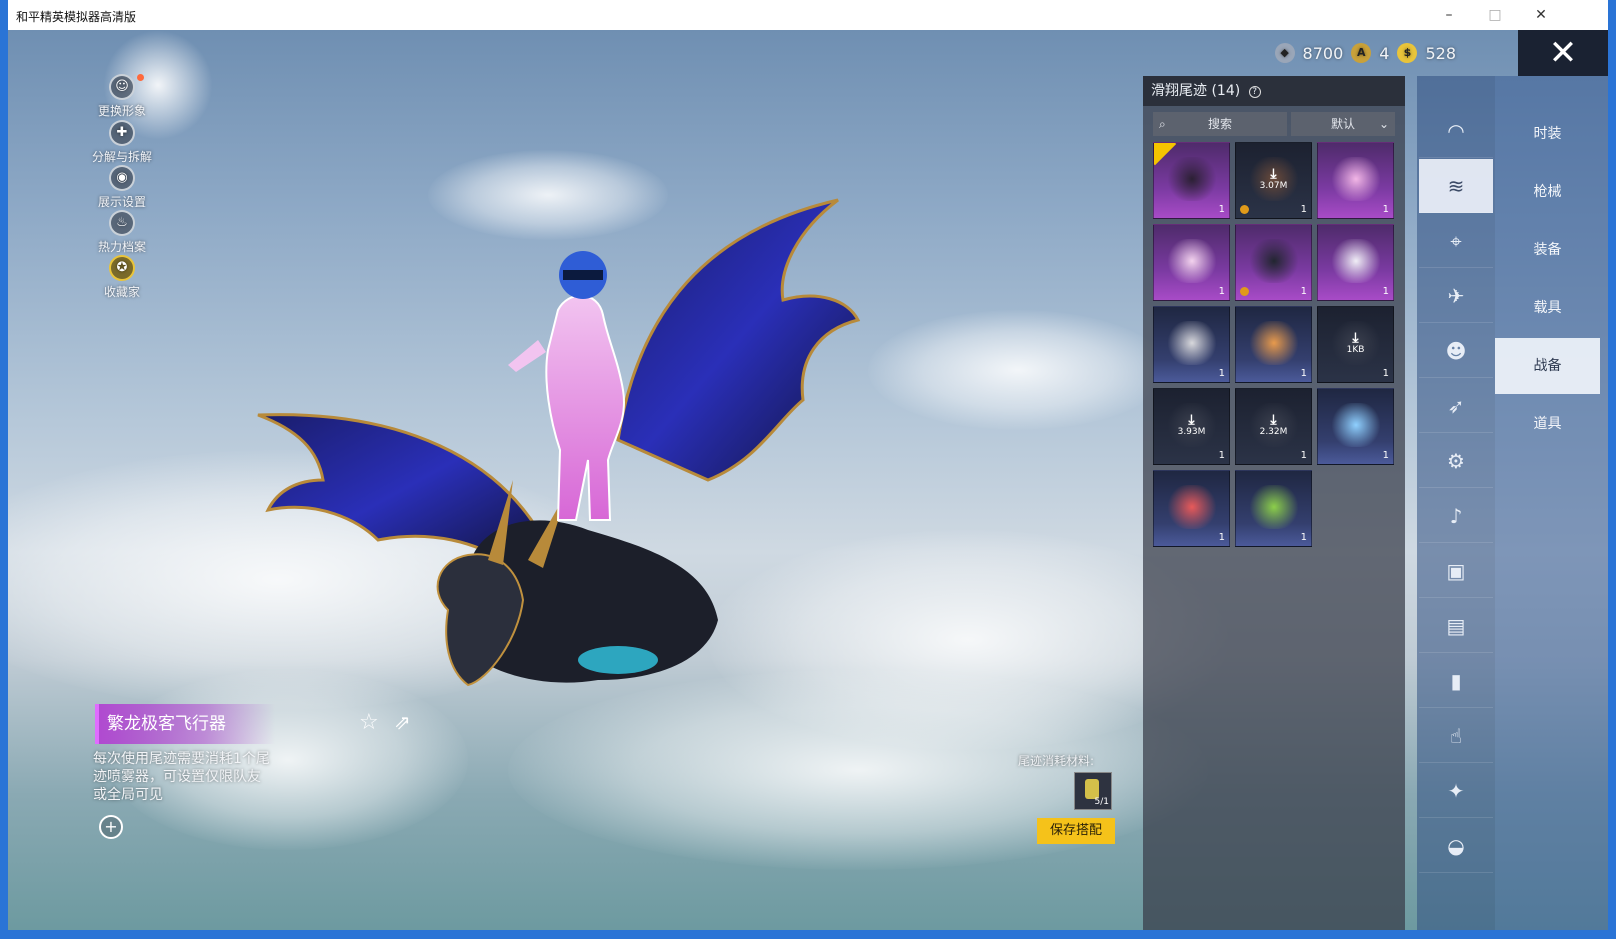 The width and height of the screenshot is (1616, 939). I want to click on pet-icon: ▣, so click(1456, 571).